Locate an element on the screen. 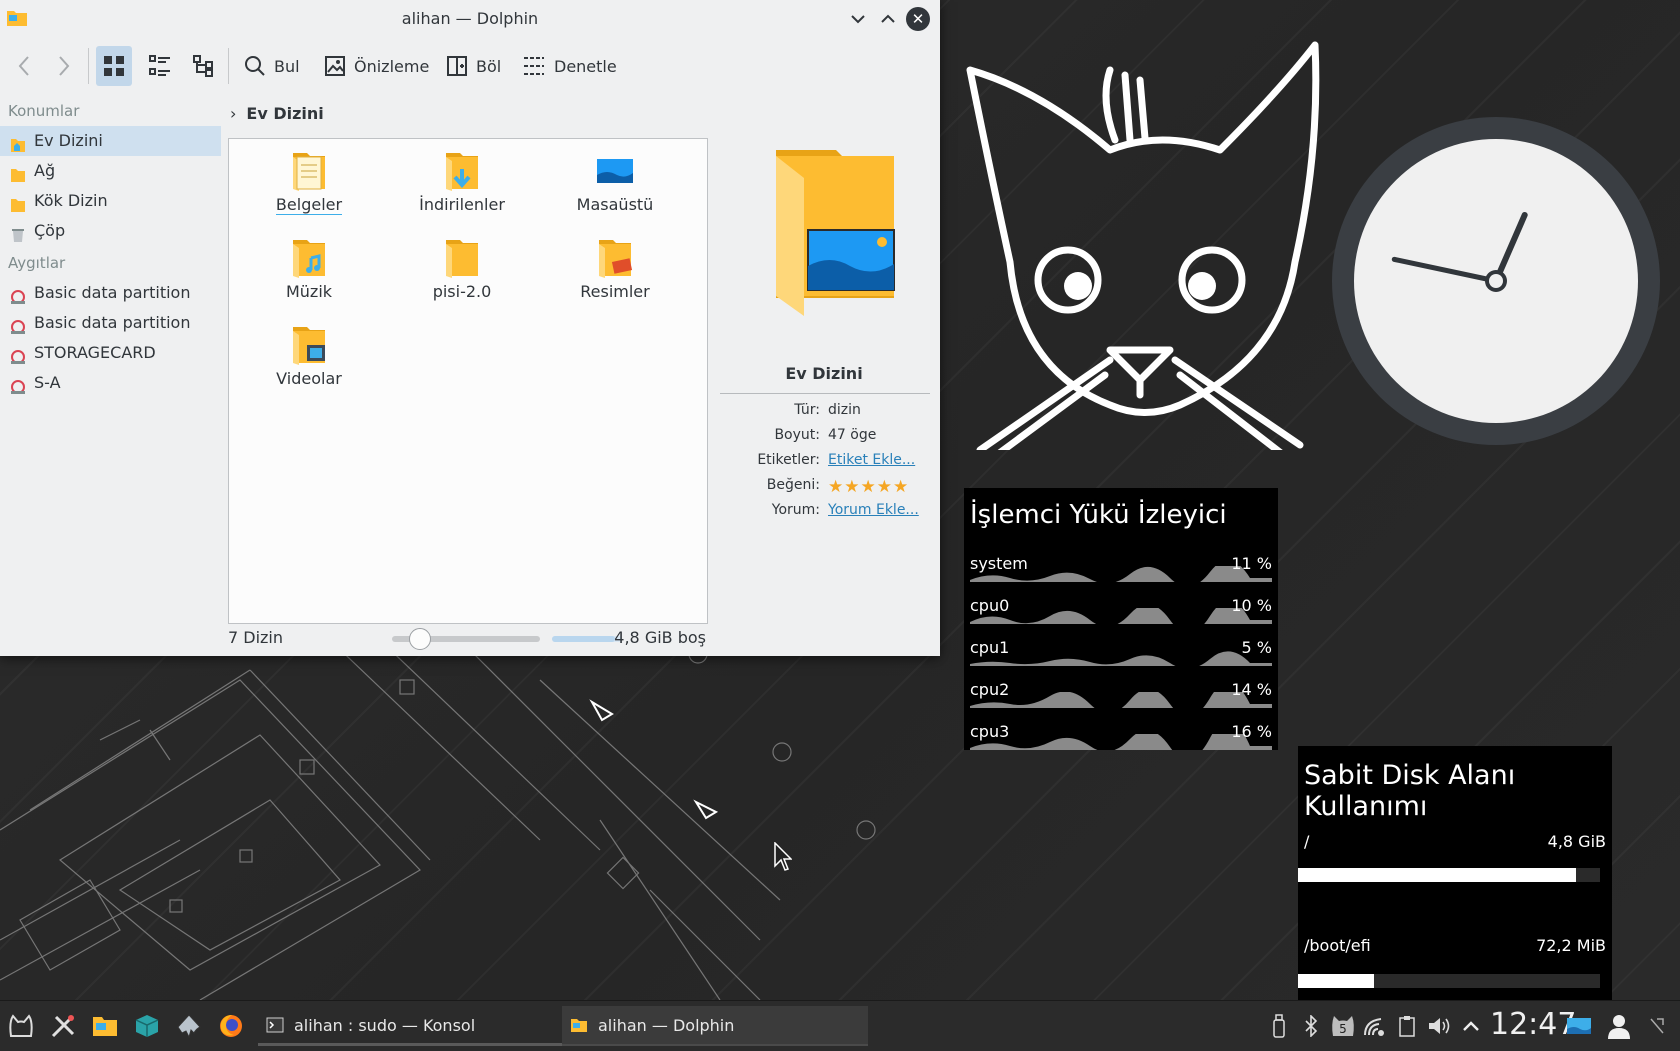 The image size is (1680, 1051). info-key: Tür: is located at coordinates (807, 410).